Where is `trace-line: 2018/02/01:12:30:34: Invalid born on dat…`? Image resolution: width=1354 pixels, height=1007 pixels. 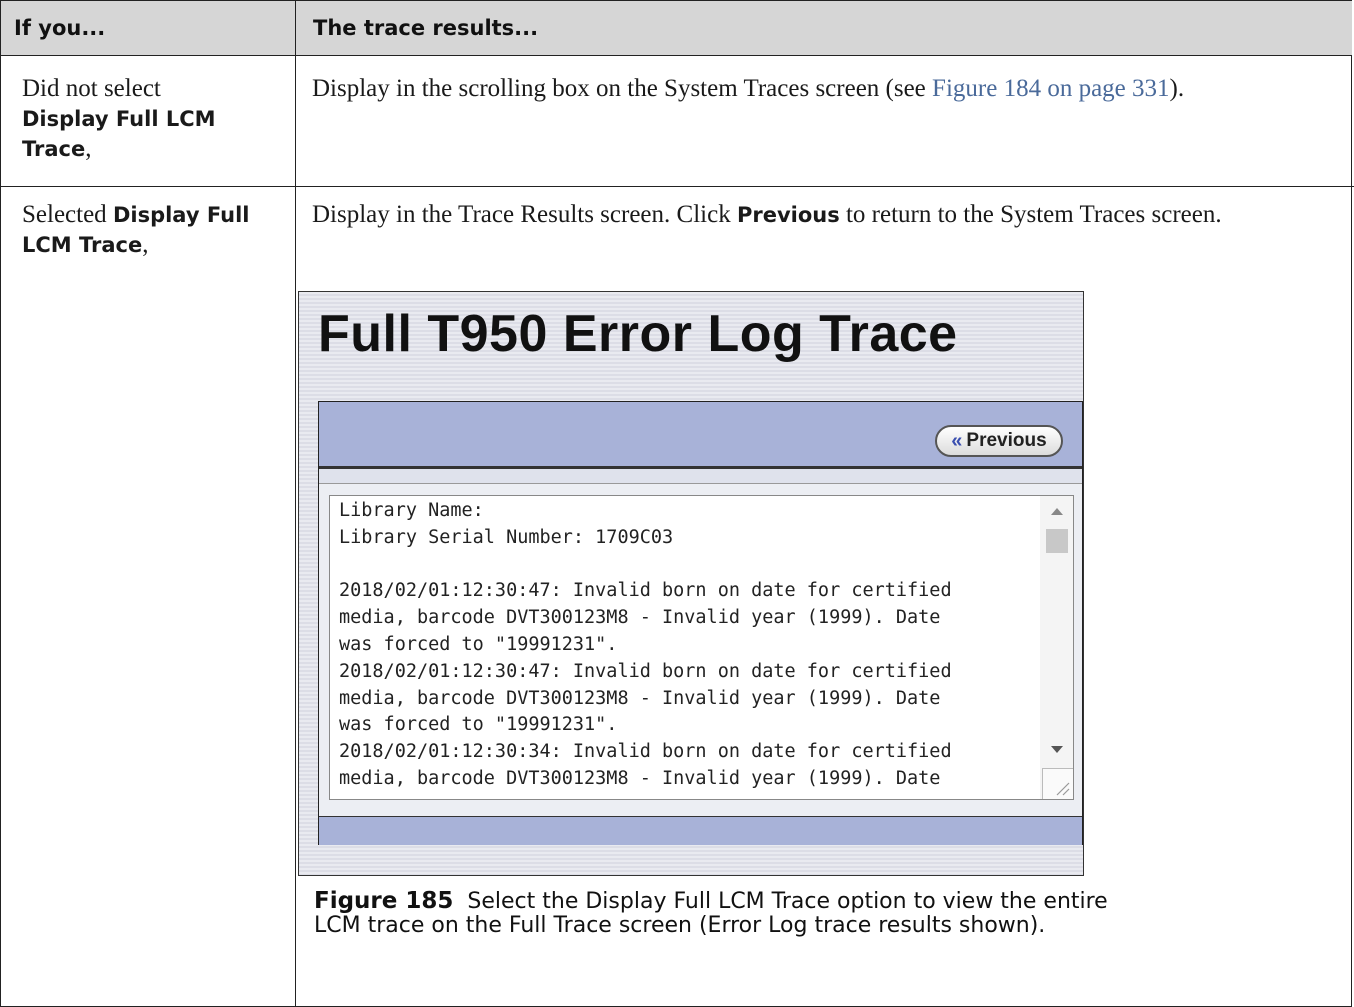
trace-line: 2018/02/01:12:30:34: Invalid born on dat… is located at coordinates (645, 752).